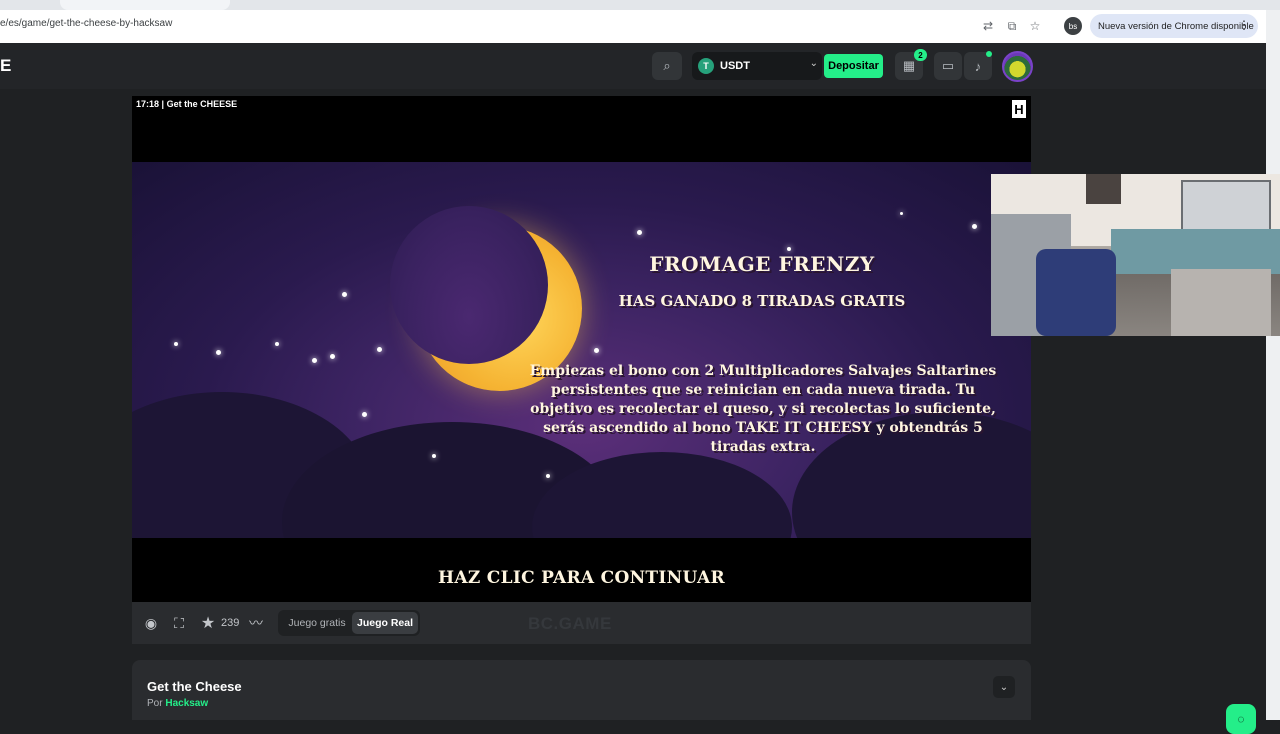 Image resolution: width=1280 pixels, height=734 pixels. What do you see at coordinates (1244, 25) in the screenshot?
I see `kebab-menu-icon: ⋮` at bounding box center [1244, 25].